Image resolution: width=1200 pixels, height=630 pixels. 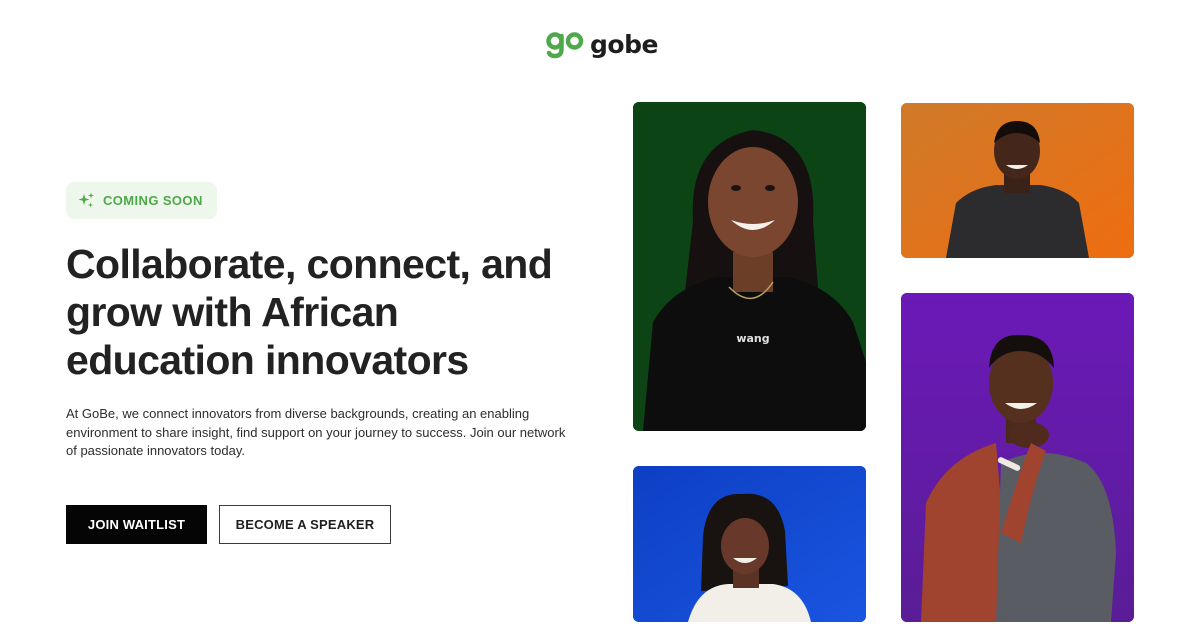 What do you see at coordinates (752, 338) in the screenshot?
I see `shirt-text: wang` at bounding box center [752, 338].